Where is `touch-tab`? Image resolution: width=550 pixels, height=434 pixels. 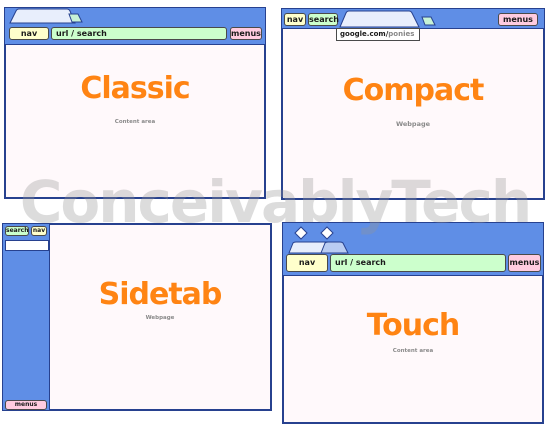 touch-tab is located at coordinates (319, 247).